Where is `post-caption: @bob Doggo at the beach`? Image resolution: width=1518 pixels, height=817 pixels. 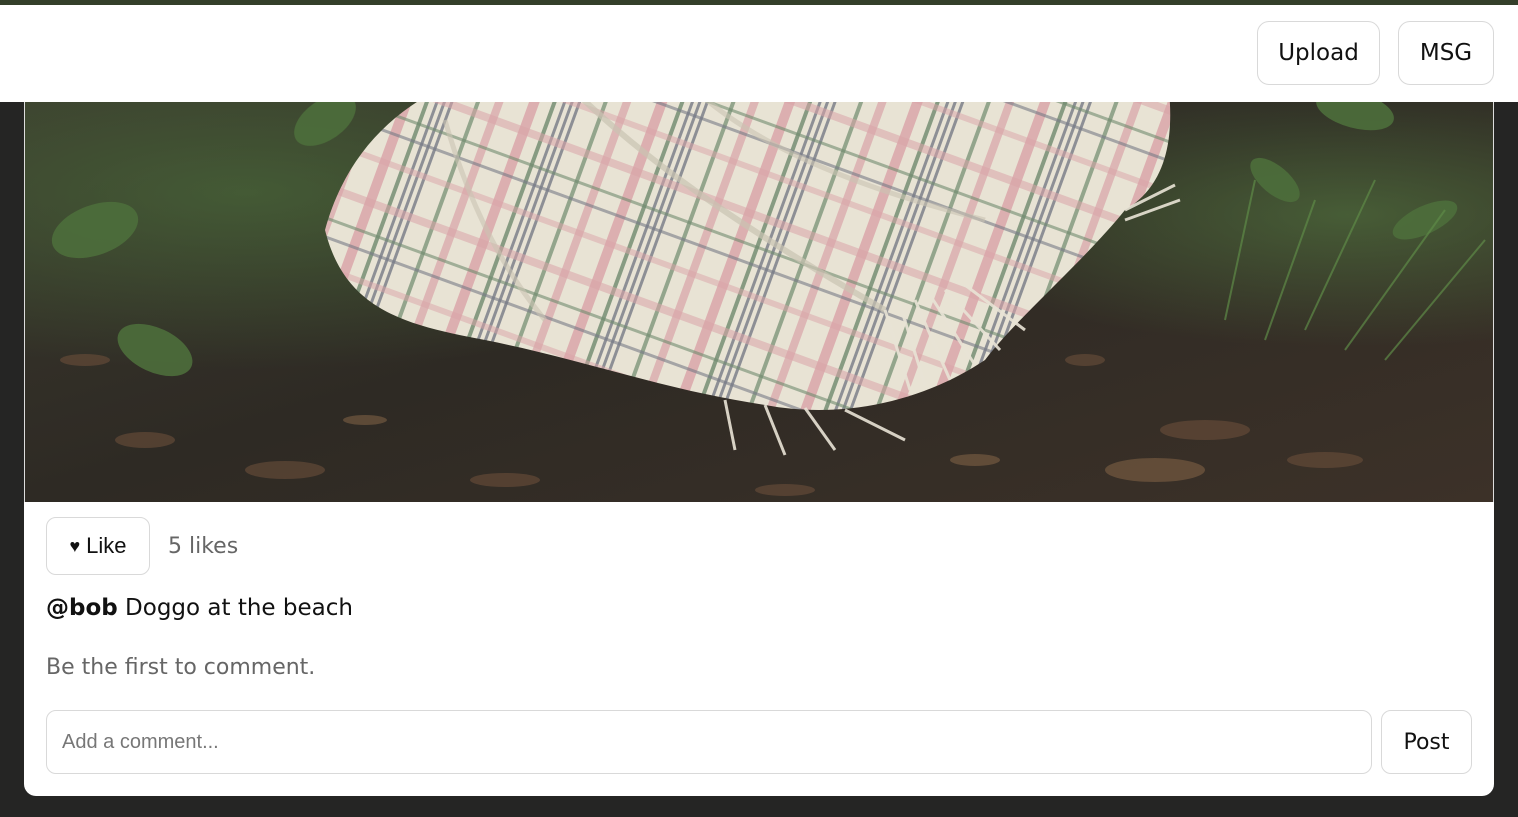 post-caption: @bob Doggo at the beach is located at coordinates (199, 608).